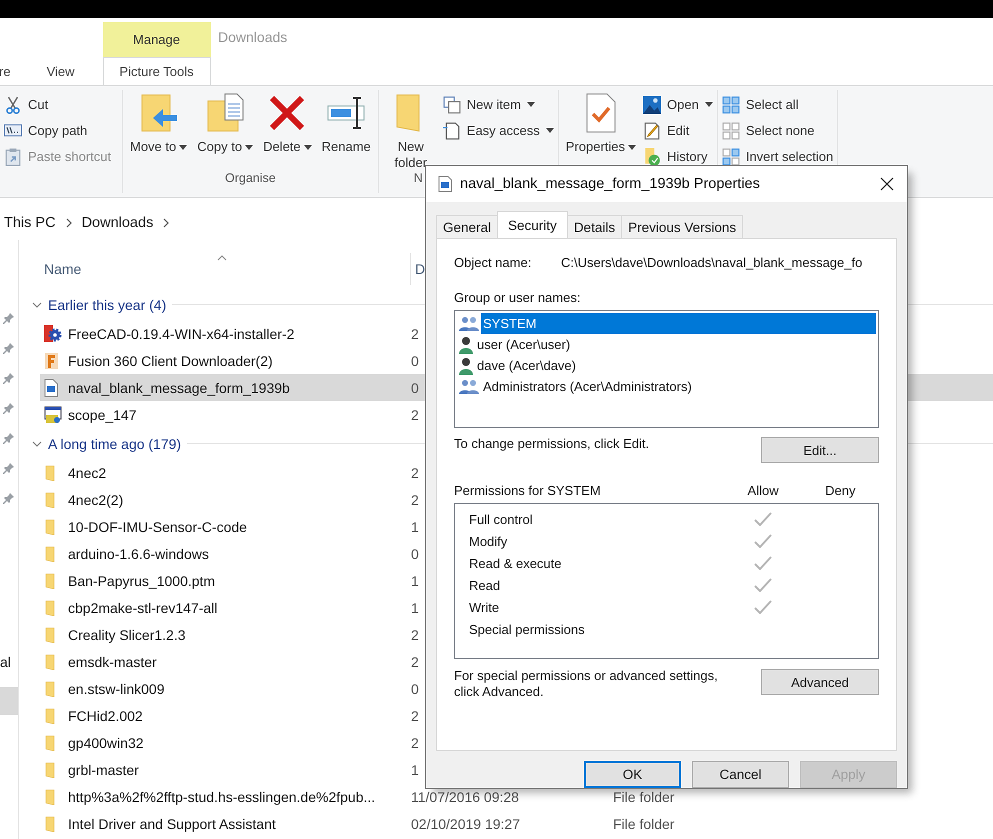 The image size is (993, 839). What do you see at coordinates (465, 796) in the screenshot?
I see `file-date: 11/07/2016 09:28` at bounding box center [465, 796].